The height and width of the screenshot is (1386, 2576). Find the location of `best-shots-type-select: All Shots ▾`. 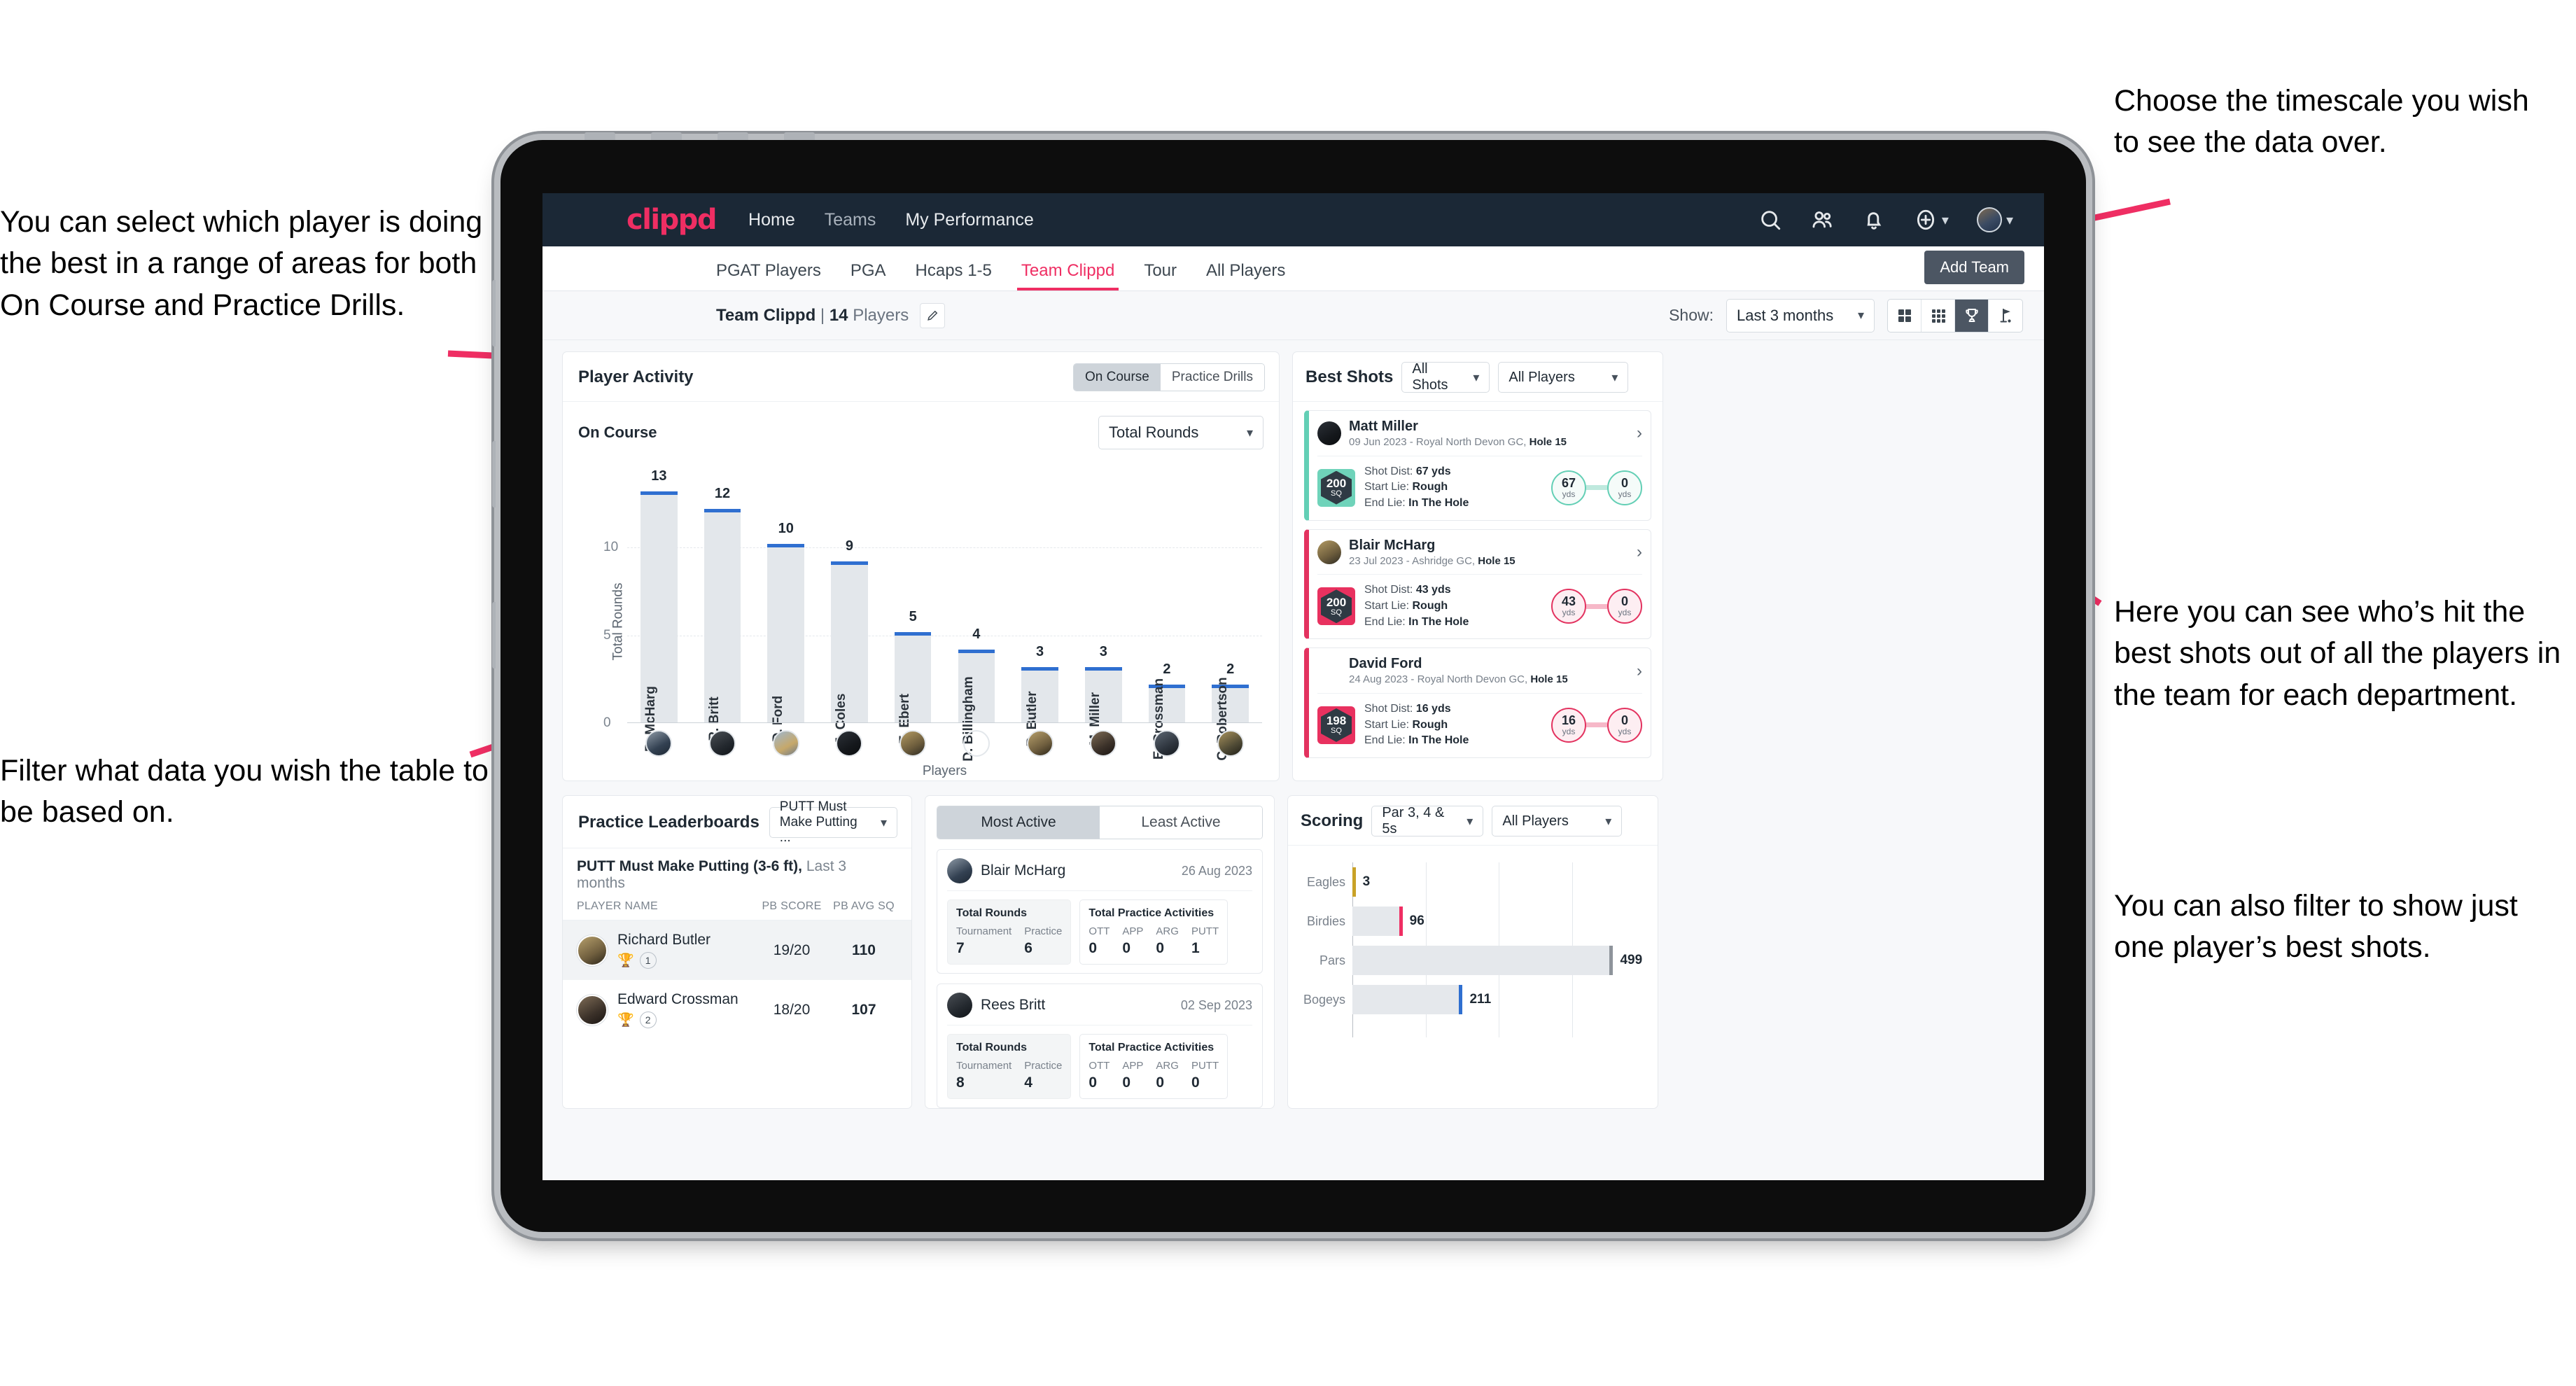

best-shots-type-select: All Shots ▾ is located at coordinates (1445, 377).